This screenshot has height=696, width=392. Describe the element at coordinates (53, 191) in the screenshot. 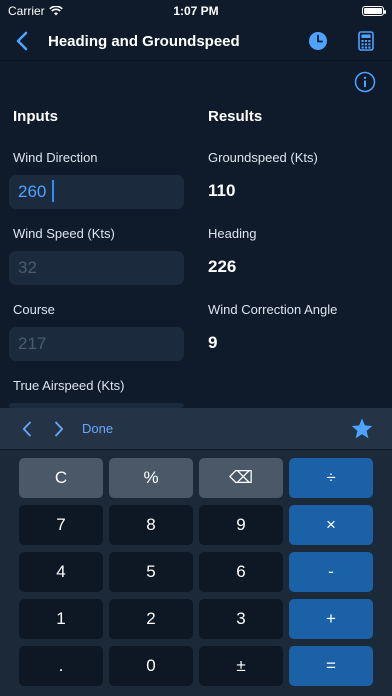

I see `text-cursor` at that location.